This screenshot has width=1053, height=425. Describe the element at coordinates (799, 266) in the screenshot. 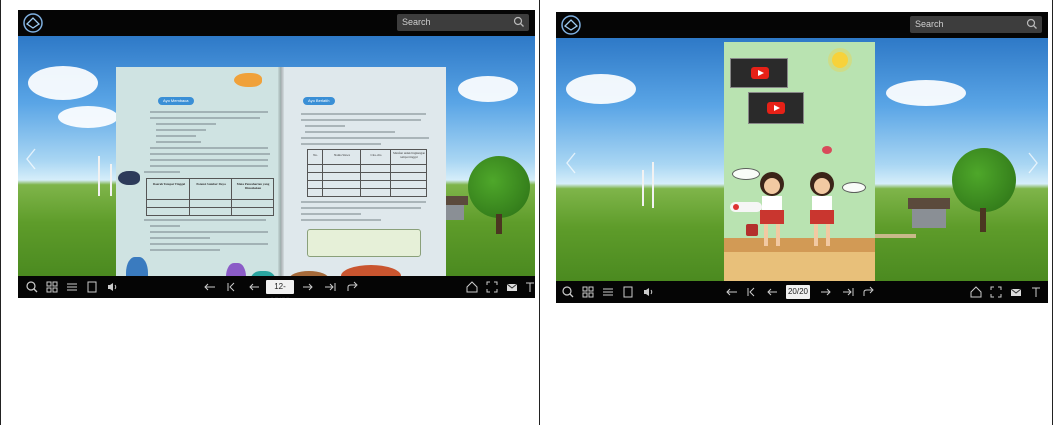

I see `ground` at that location.